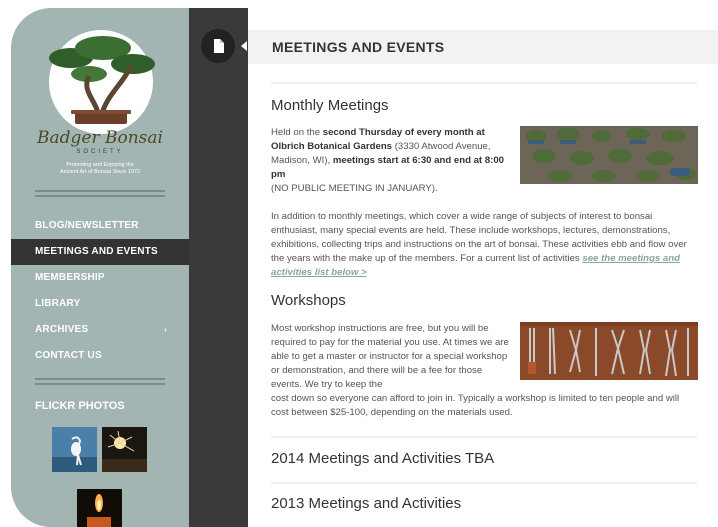  Describe the element at coordinates (68, 355) in the screenshot. I see `nav-item-label: CONTACT US` at that location.